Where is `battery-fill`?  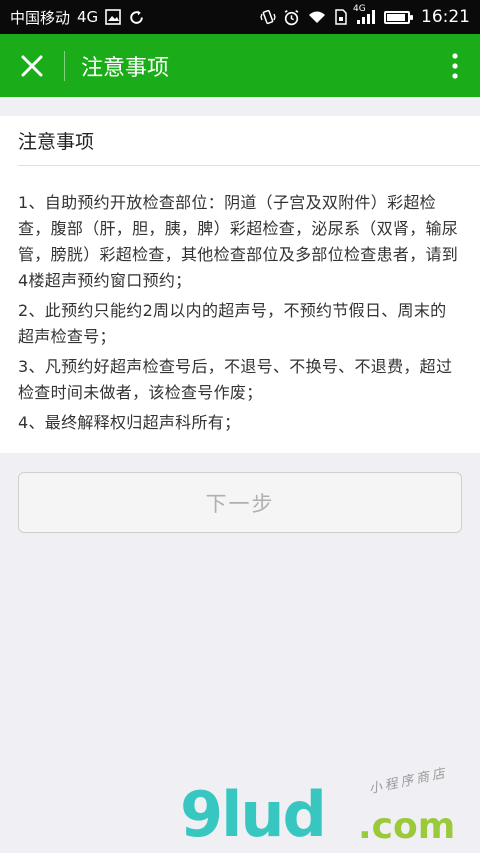 battery-fill is located at coordinates (396, 17).